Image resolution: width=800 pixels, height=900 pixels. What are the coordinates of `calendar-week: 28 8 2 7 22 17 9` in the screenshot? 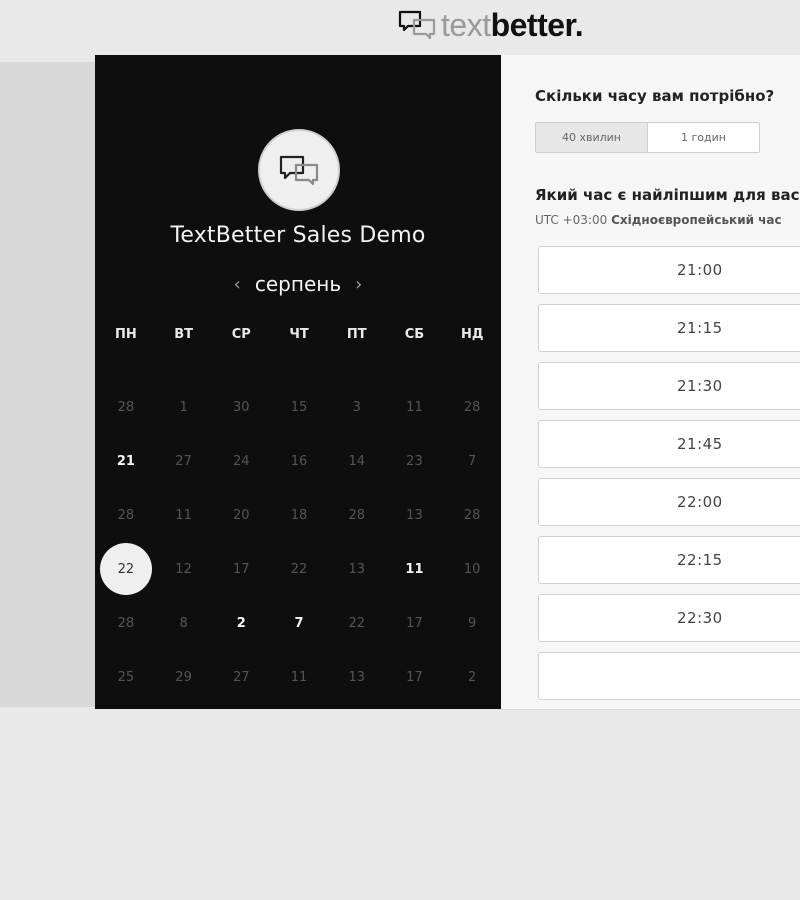 It's located at (299, 623).